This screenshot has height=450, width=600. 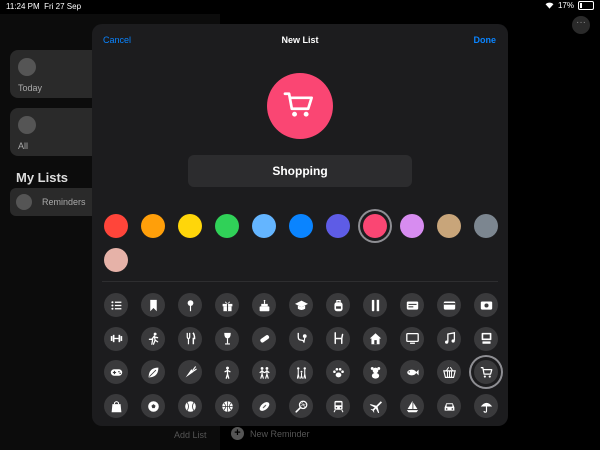 I want to click on soccer-ball-icon, so click(x=153, y=406).